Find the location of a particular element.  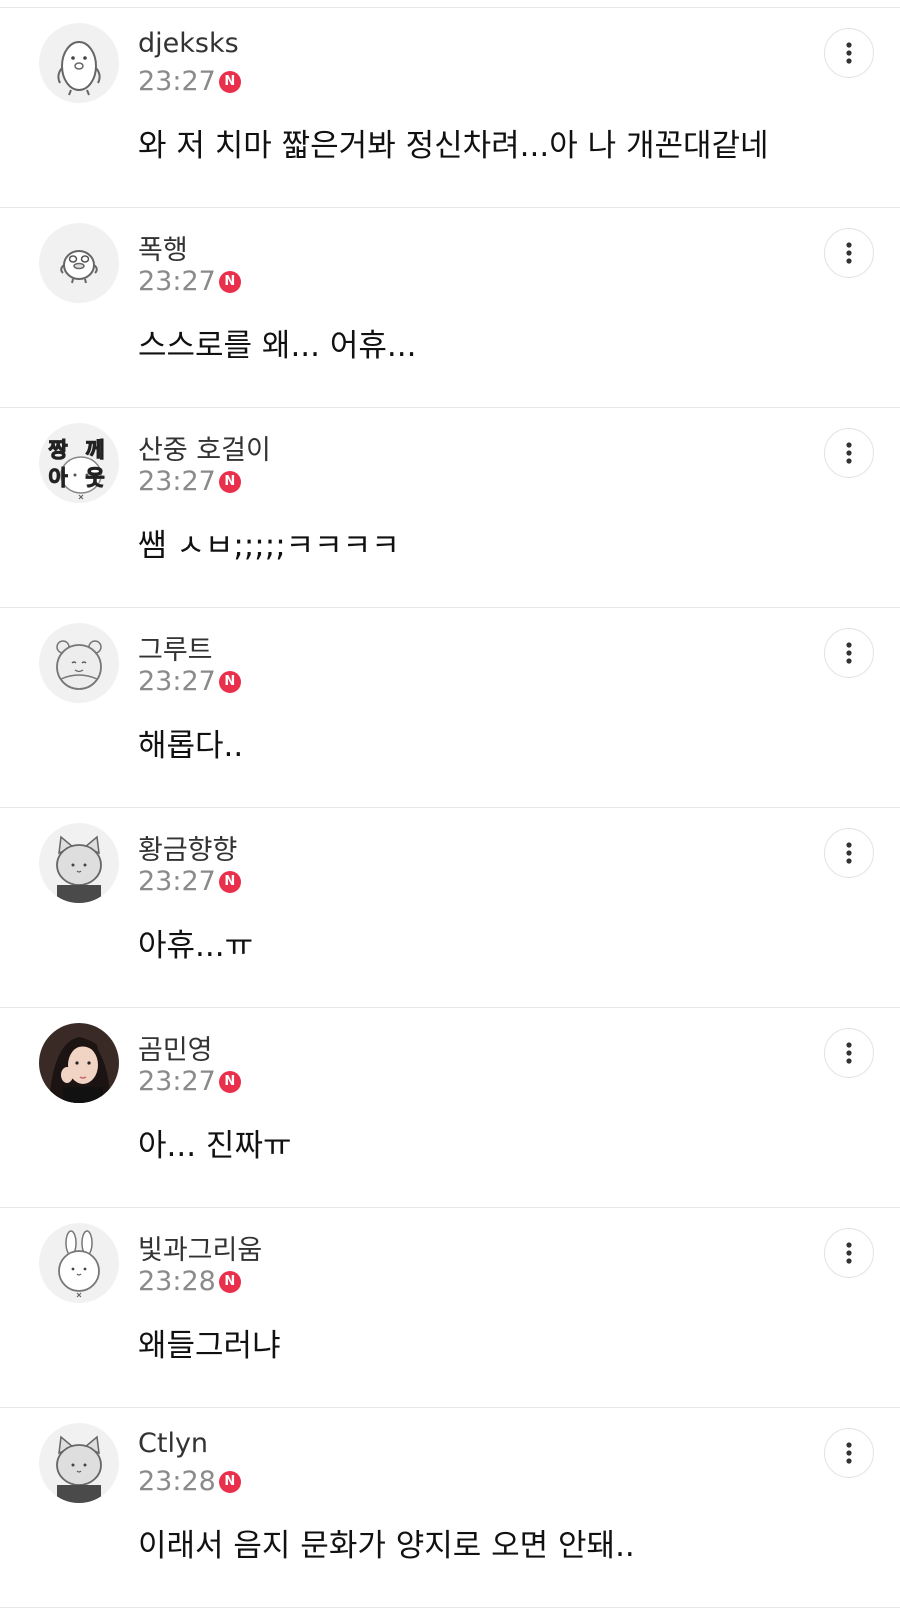

comment-nickname: Ctlyn is located at coordinates (173, 1443).